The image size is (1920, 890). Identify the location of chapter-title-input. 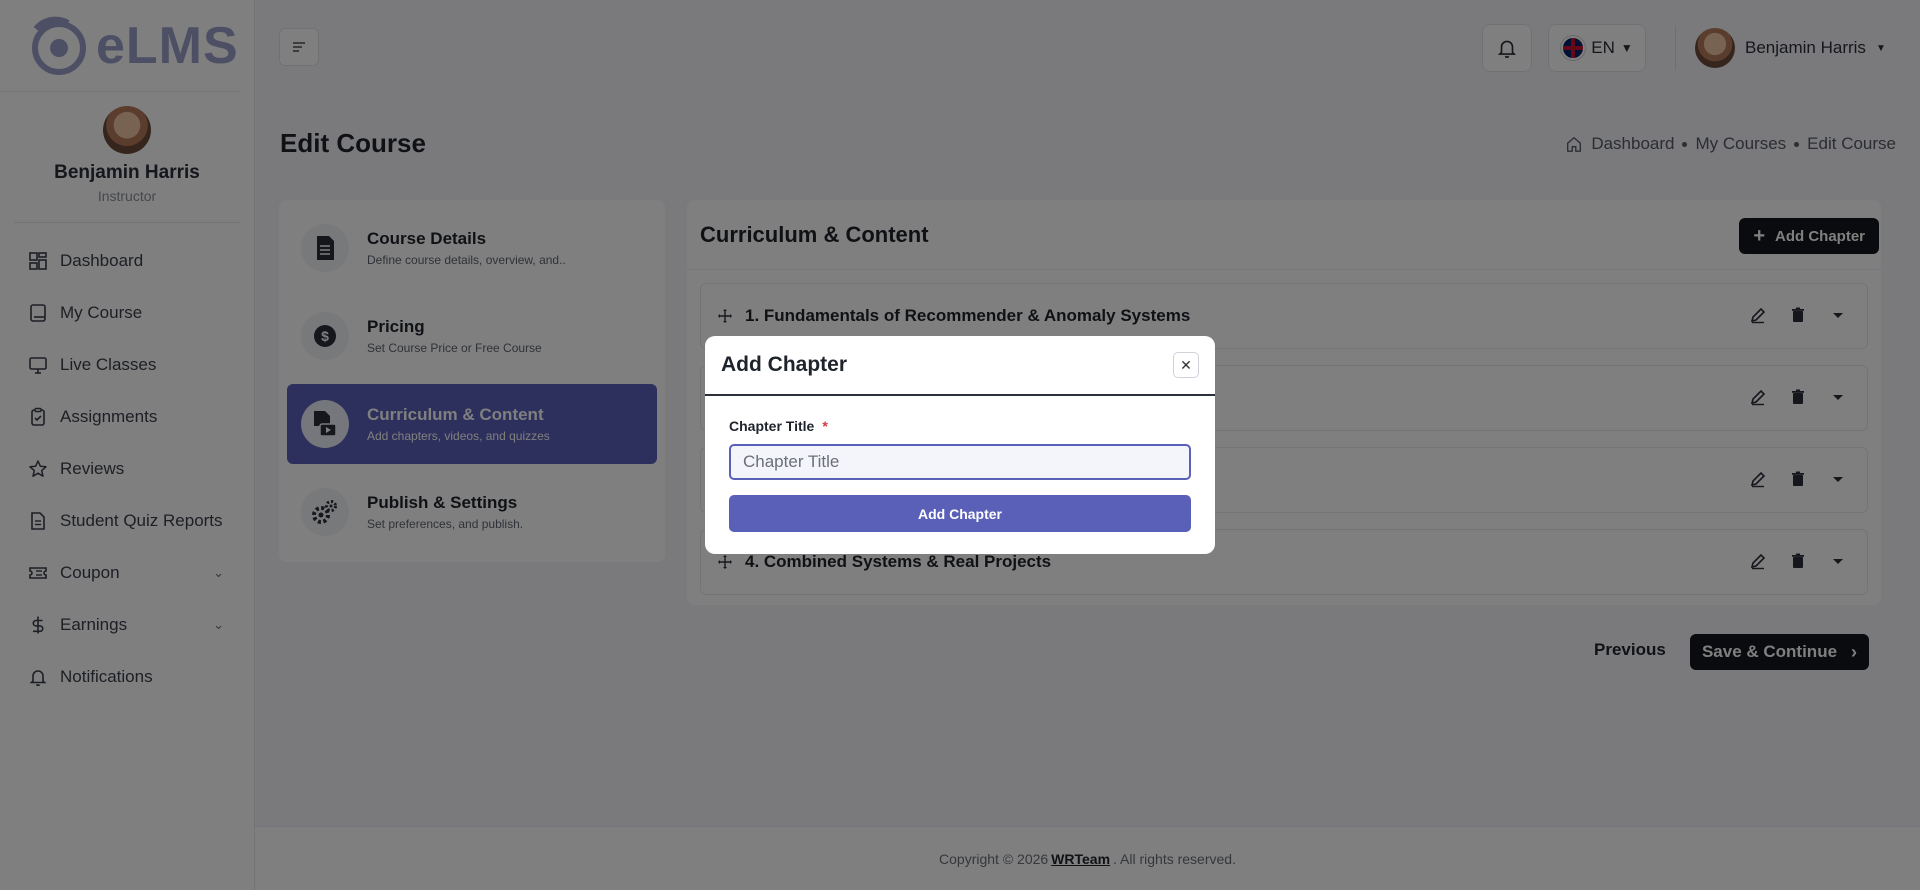
(960, 462).